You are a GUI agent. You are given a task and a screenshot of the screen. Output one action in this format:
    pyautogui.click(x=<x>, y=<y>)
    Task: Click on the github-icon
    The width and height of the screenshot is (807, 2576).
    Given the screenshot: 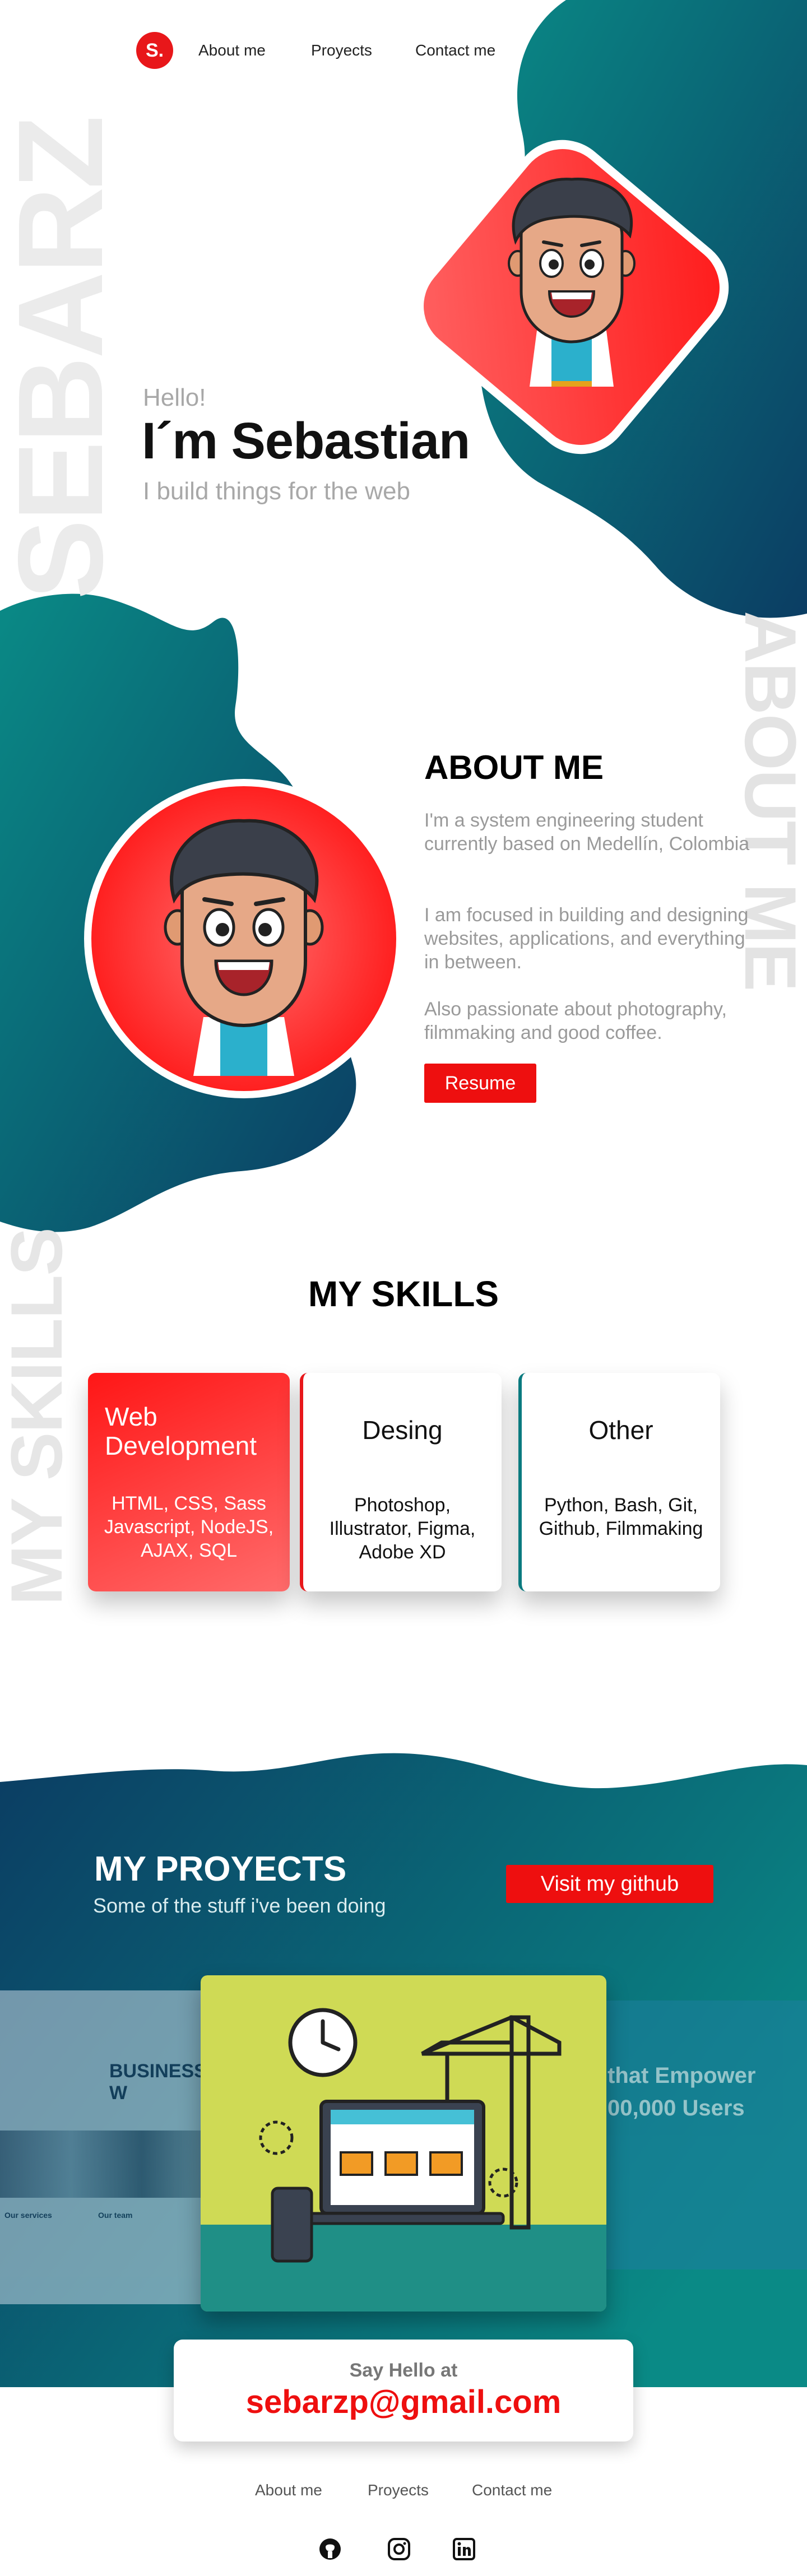 What is the action you would take?
    pyautogui.click(x=330, y=2549)
    